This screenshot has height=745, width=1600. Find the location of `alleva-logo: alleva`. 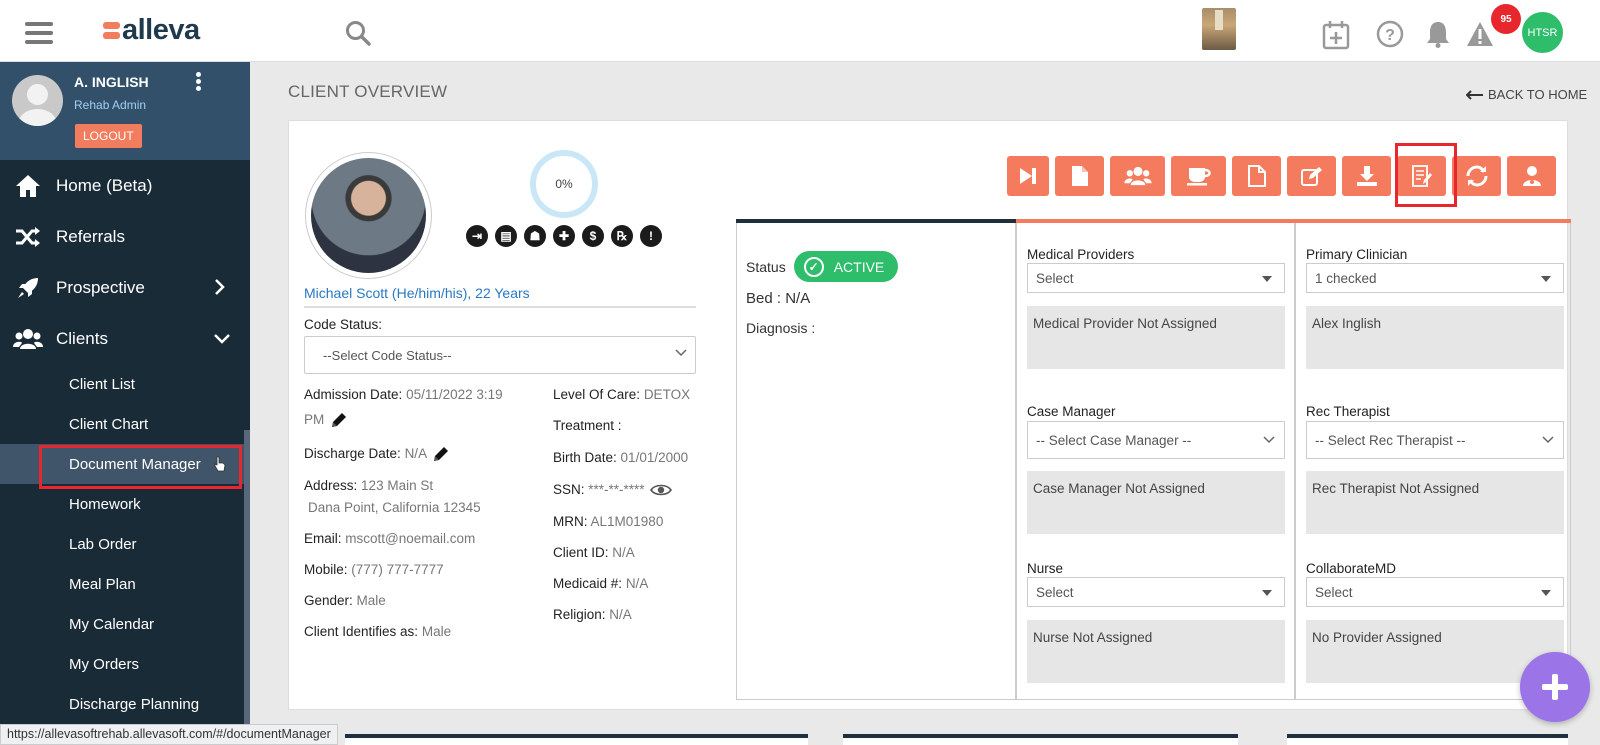

alleva-logo: alleva is located at coordinates (151, 30).